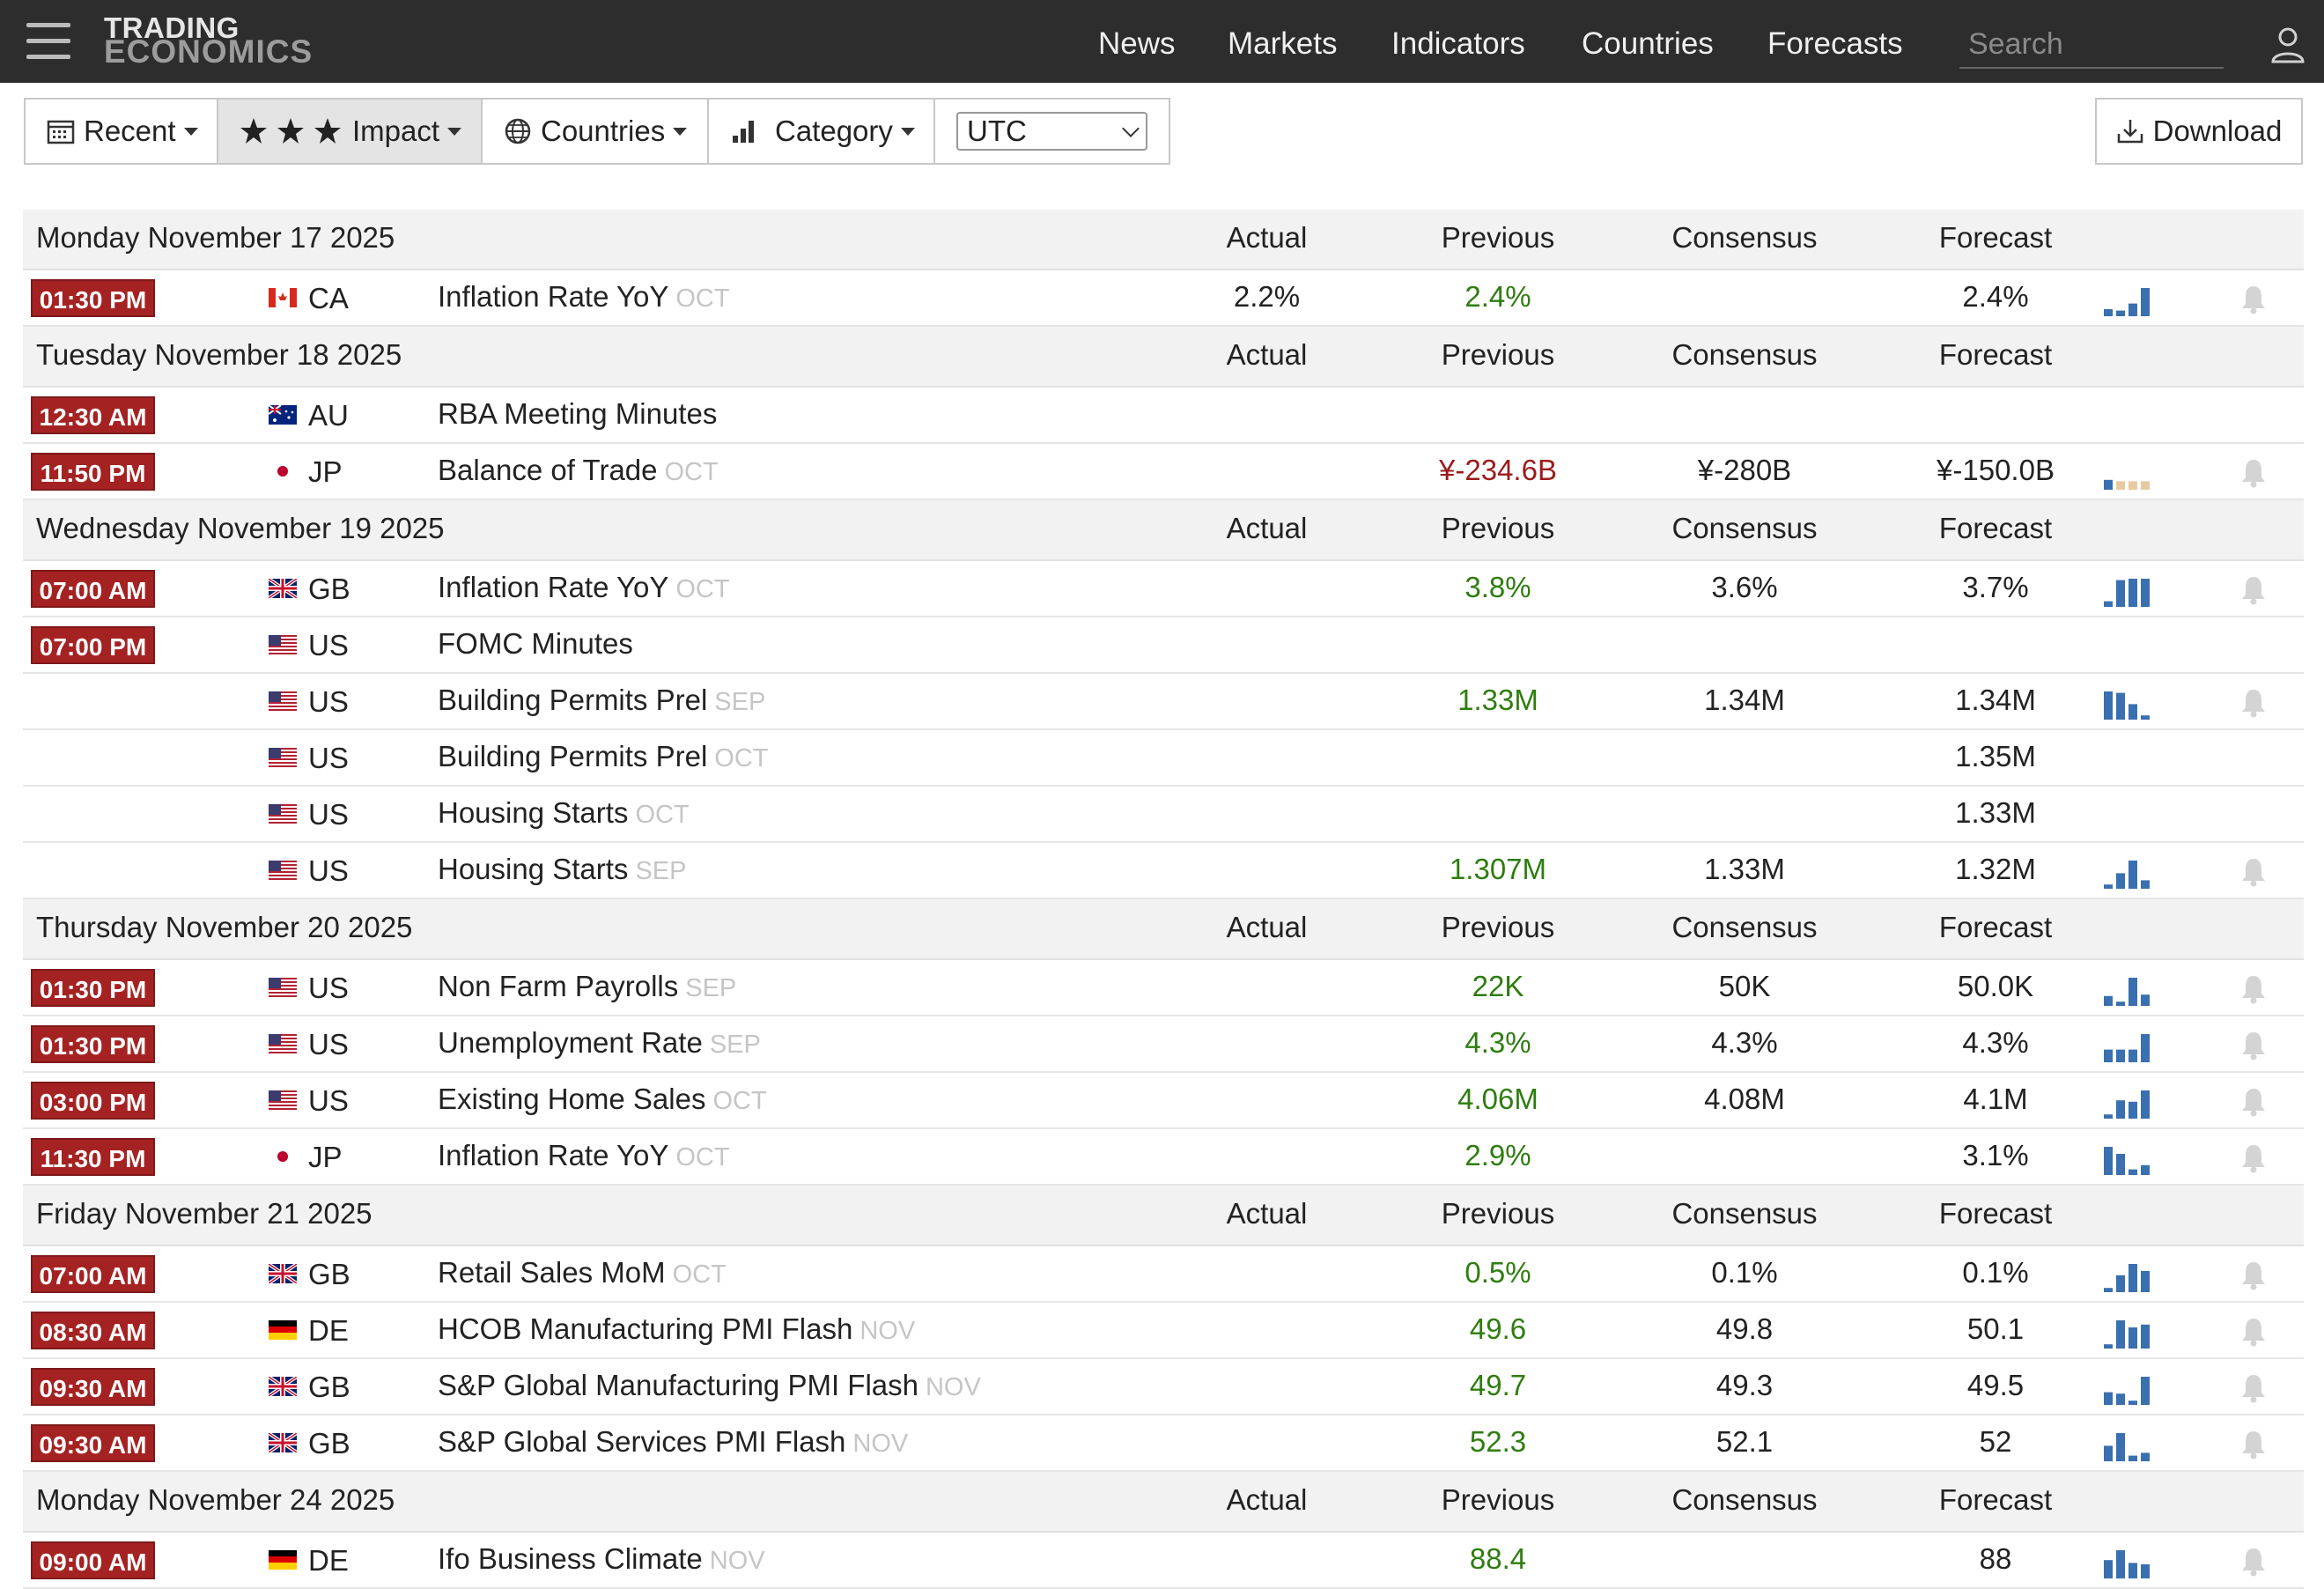 This screenshot has width=2324, height=1589. I want to click on country-code: AU, so click(328, 415).